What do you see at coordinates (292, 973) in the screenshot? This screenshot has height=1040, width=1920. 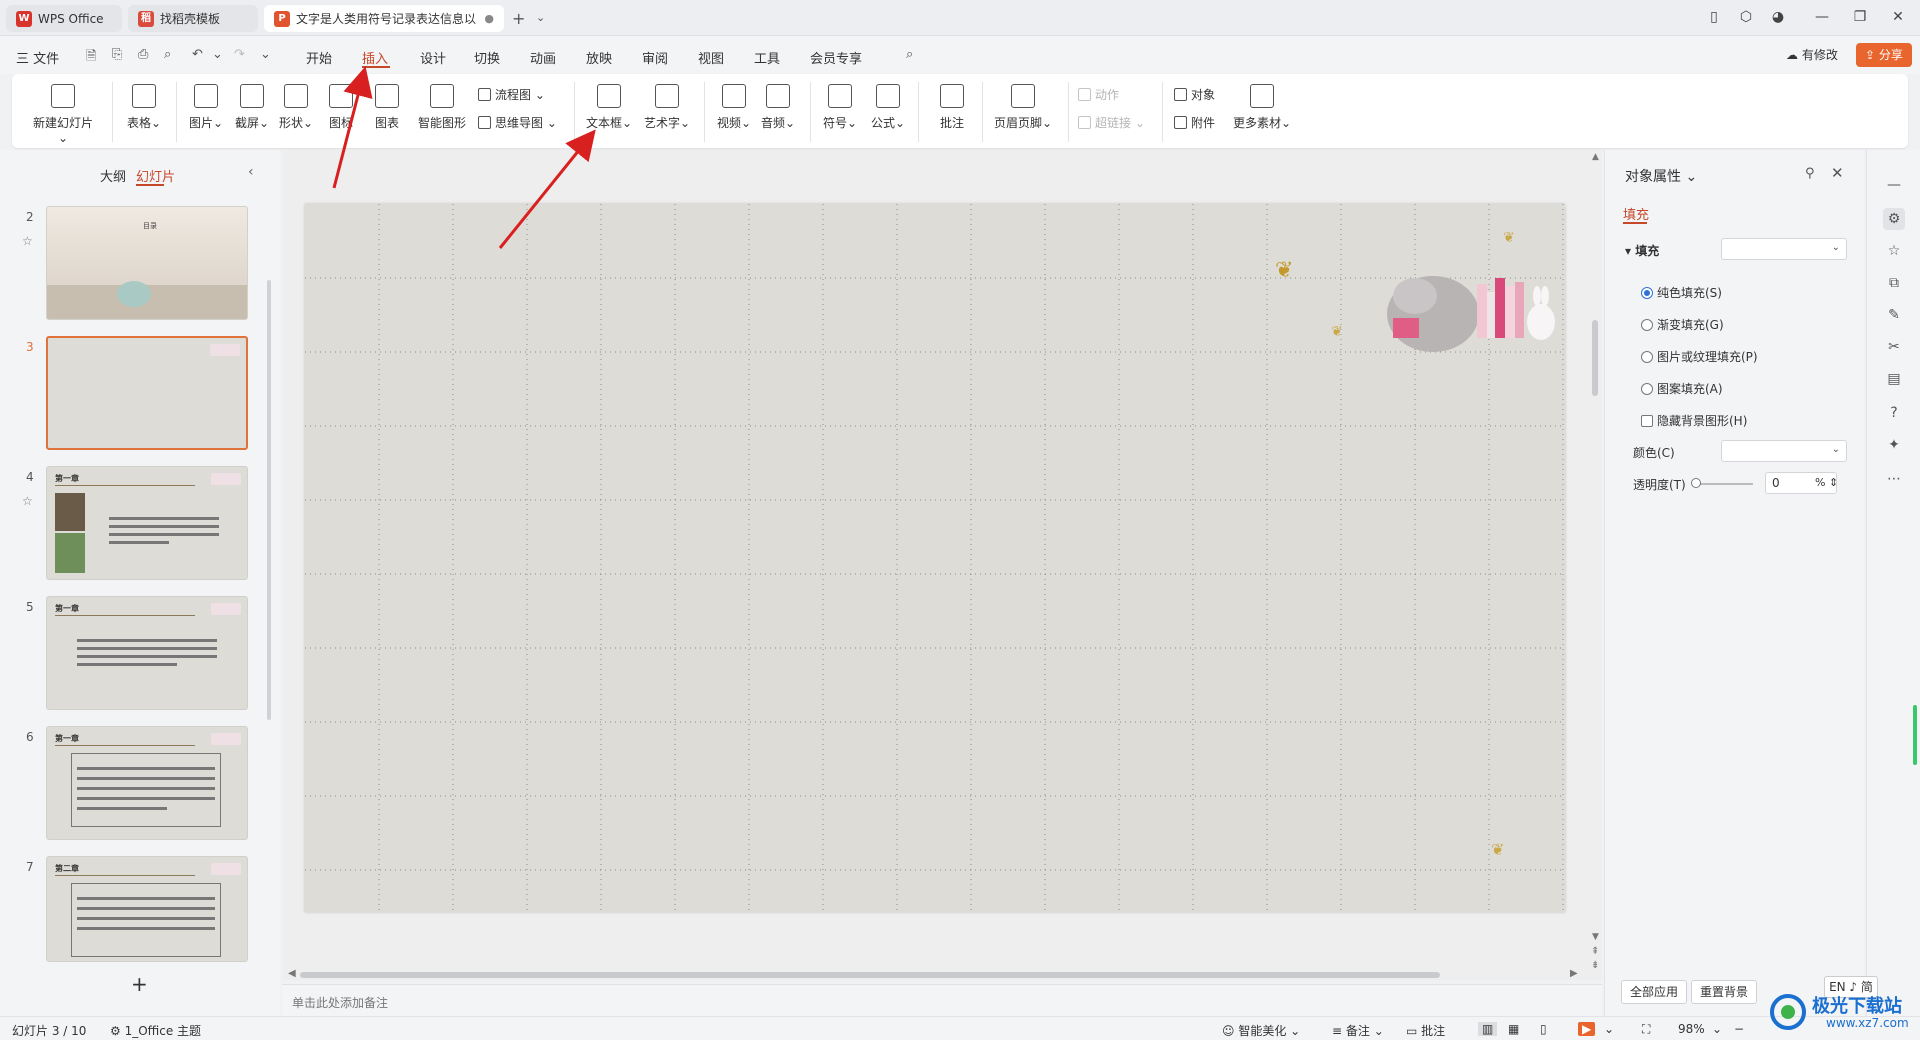 I see `scroll-left-icon: ◀` at bounding box center [292, 973].